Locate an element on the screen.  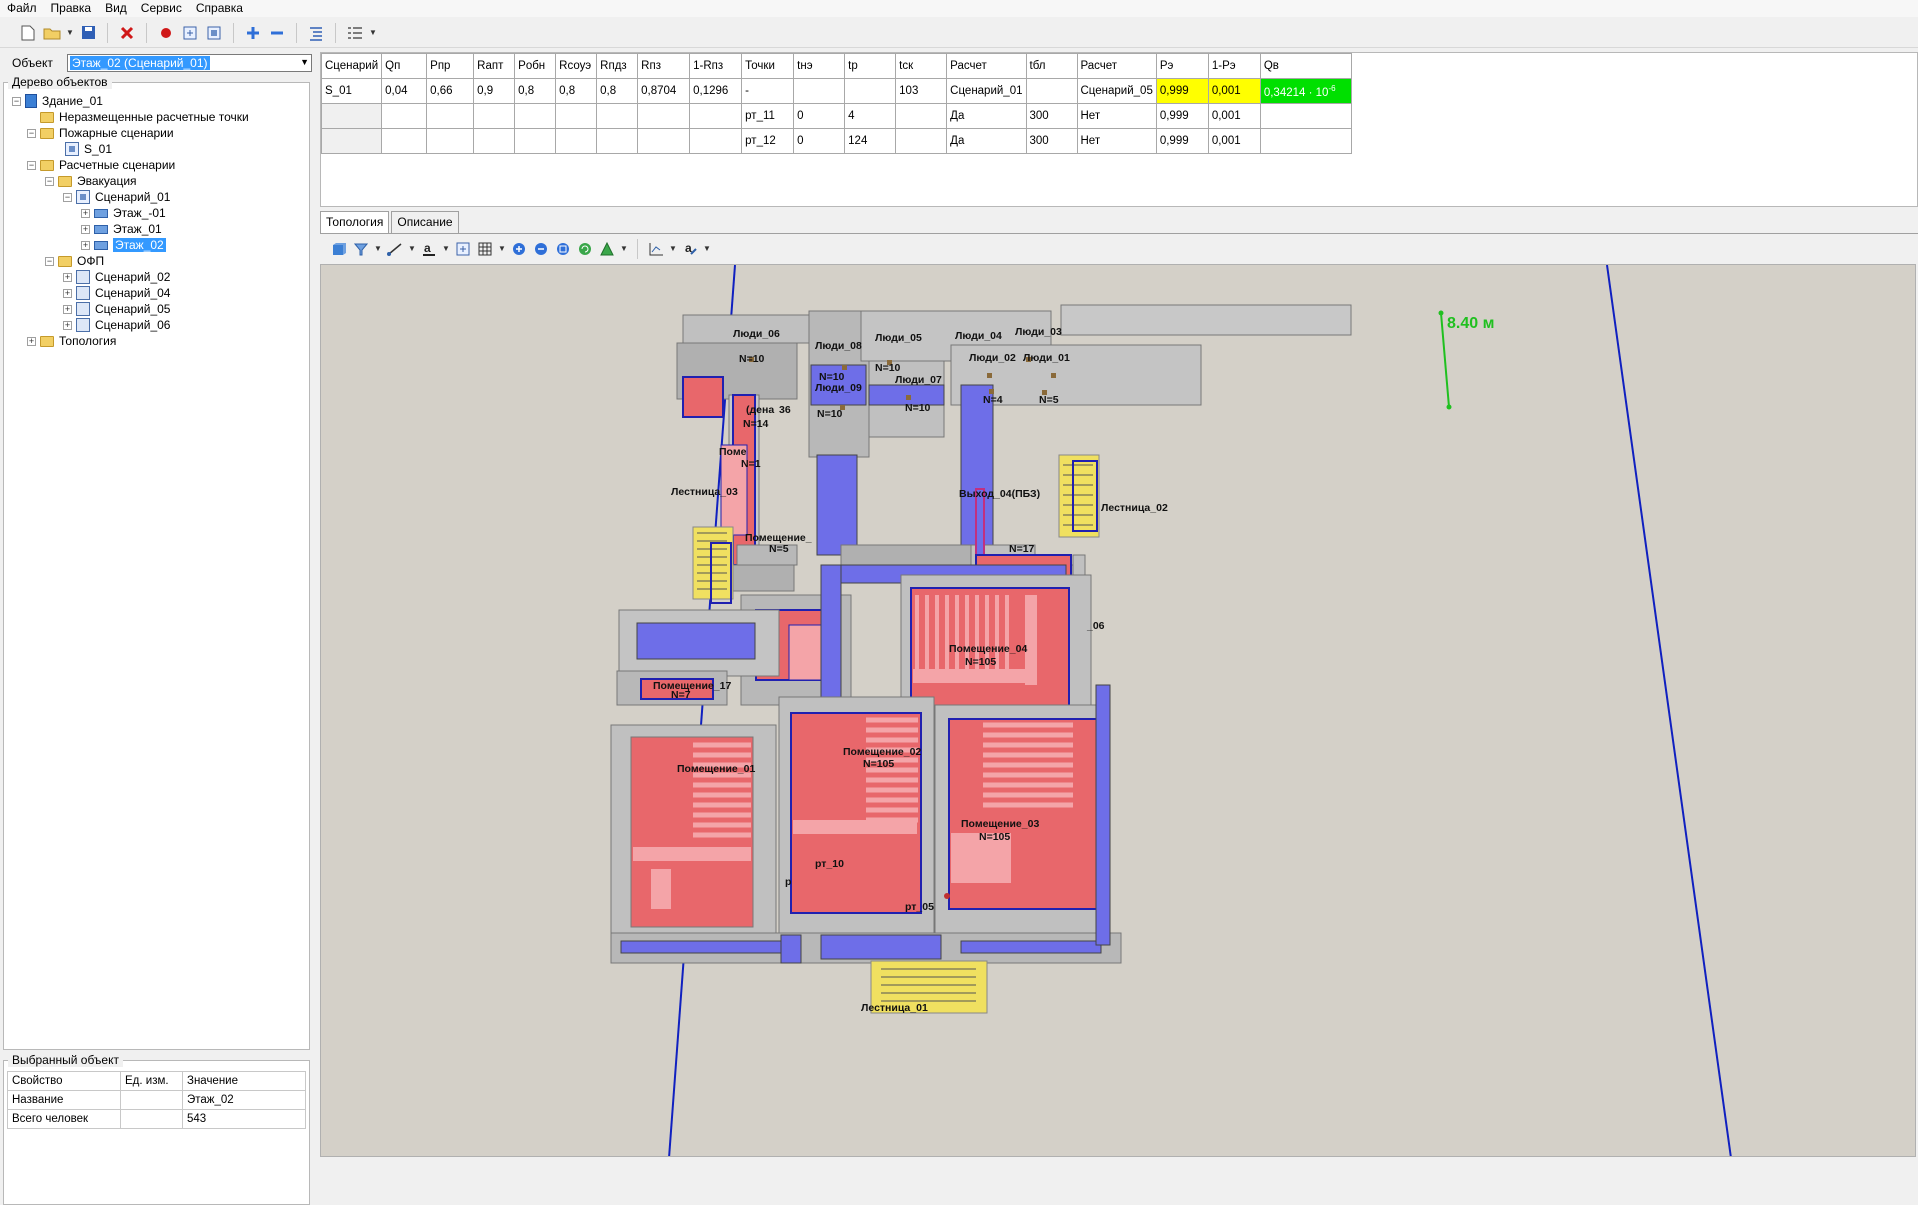
measure-dropdown-icon: ▼ is located at coordinates (412, 248).